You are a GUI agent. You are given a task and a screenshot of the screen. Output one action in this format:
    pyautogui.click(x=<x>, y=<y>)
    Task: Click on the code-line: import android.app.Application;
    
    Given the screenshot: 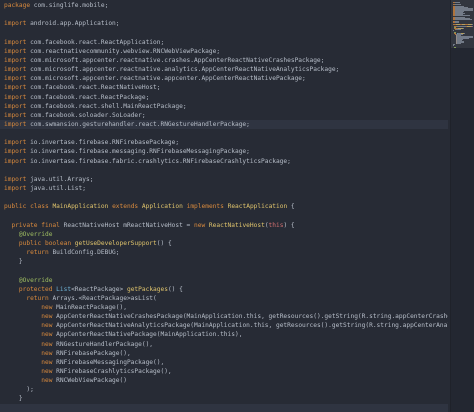 What is the action you would take?
    pyautogui.click(x=62, y=23)
    